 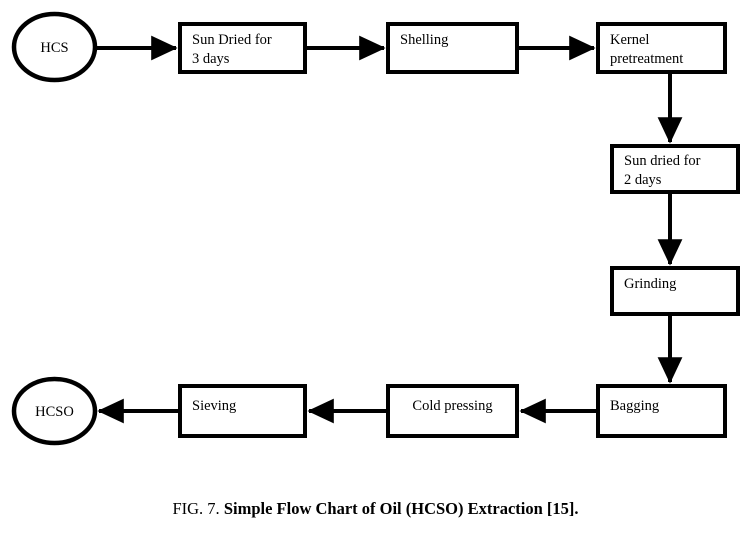 I want to click on cold-pressing-label: Cold pressing, so click(x=452, y=406).